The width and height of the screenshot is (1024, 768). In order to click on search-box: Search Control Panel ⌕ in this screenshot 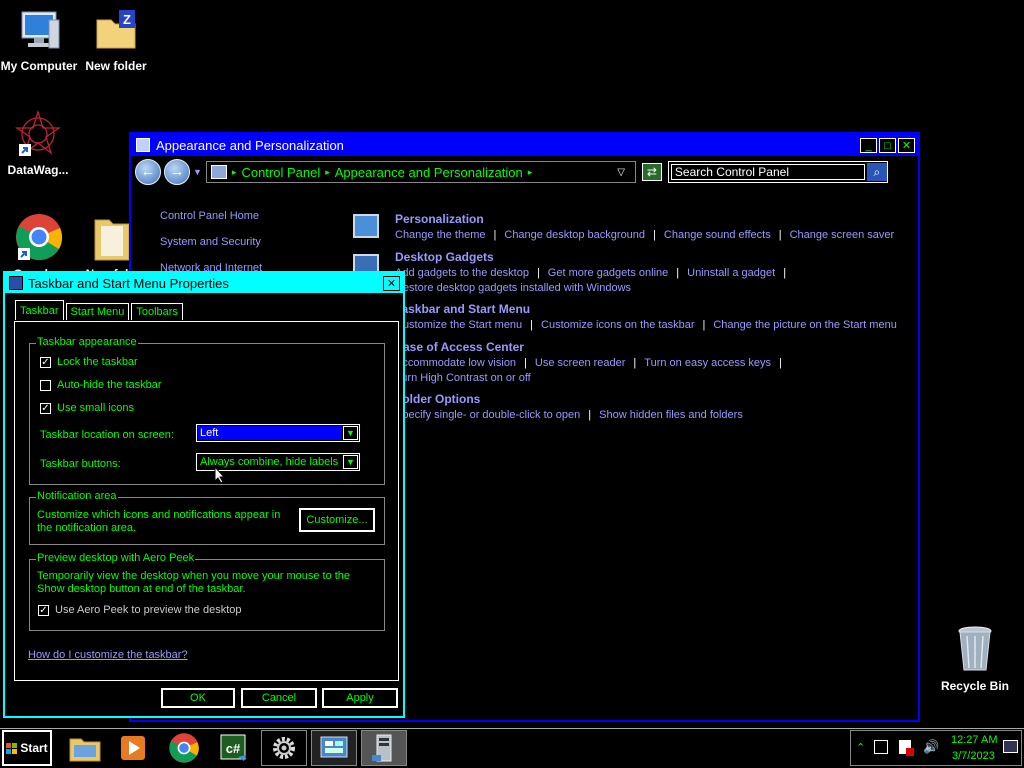, I will do `click(777, 172)`.